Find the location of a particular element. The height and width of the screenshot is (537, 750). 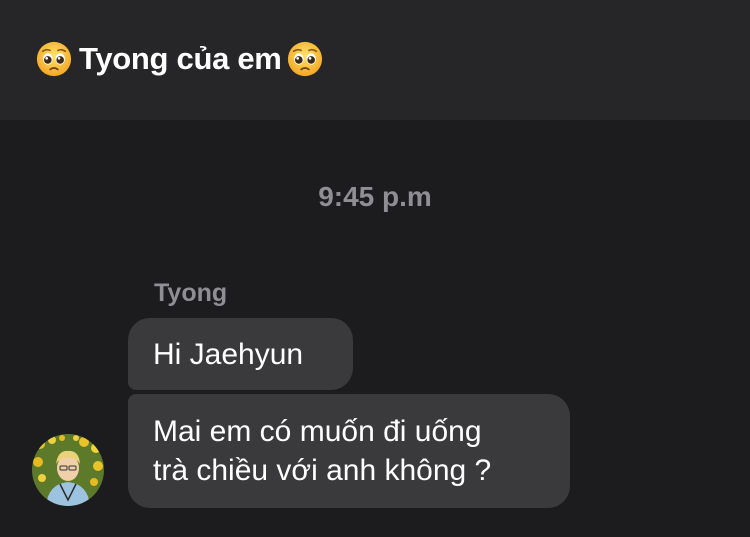

message-bubble: Hi Jaehyun is located at coordinates (240, 354).